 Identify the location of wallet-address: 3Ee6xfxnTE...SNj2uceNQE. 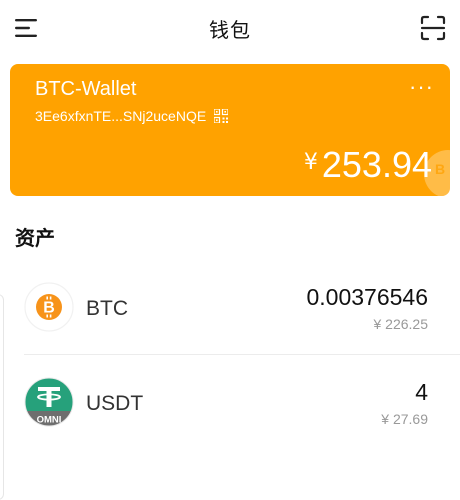
(121, 116).